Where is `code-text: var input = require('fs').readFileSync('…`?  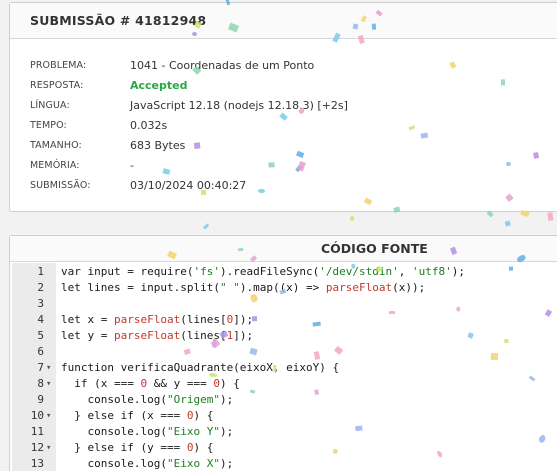 code-text: var input = require('fs').readFileSync('… is located at coordinates (263, 271).